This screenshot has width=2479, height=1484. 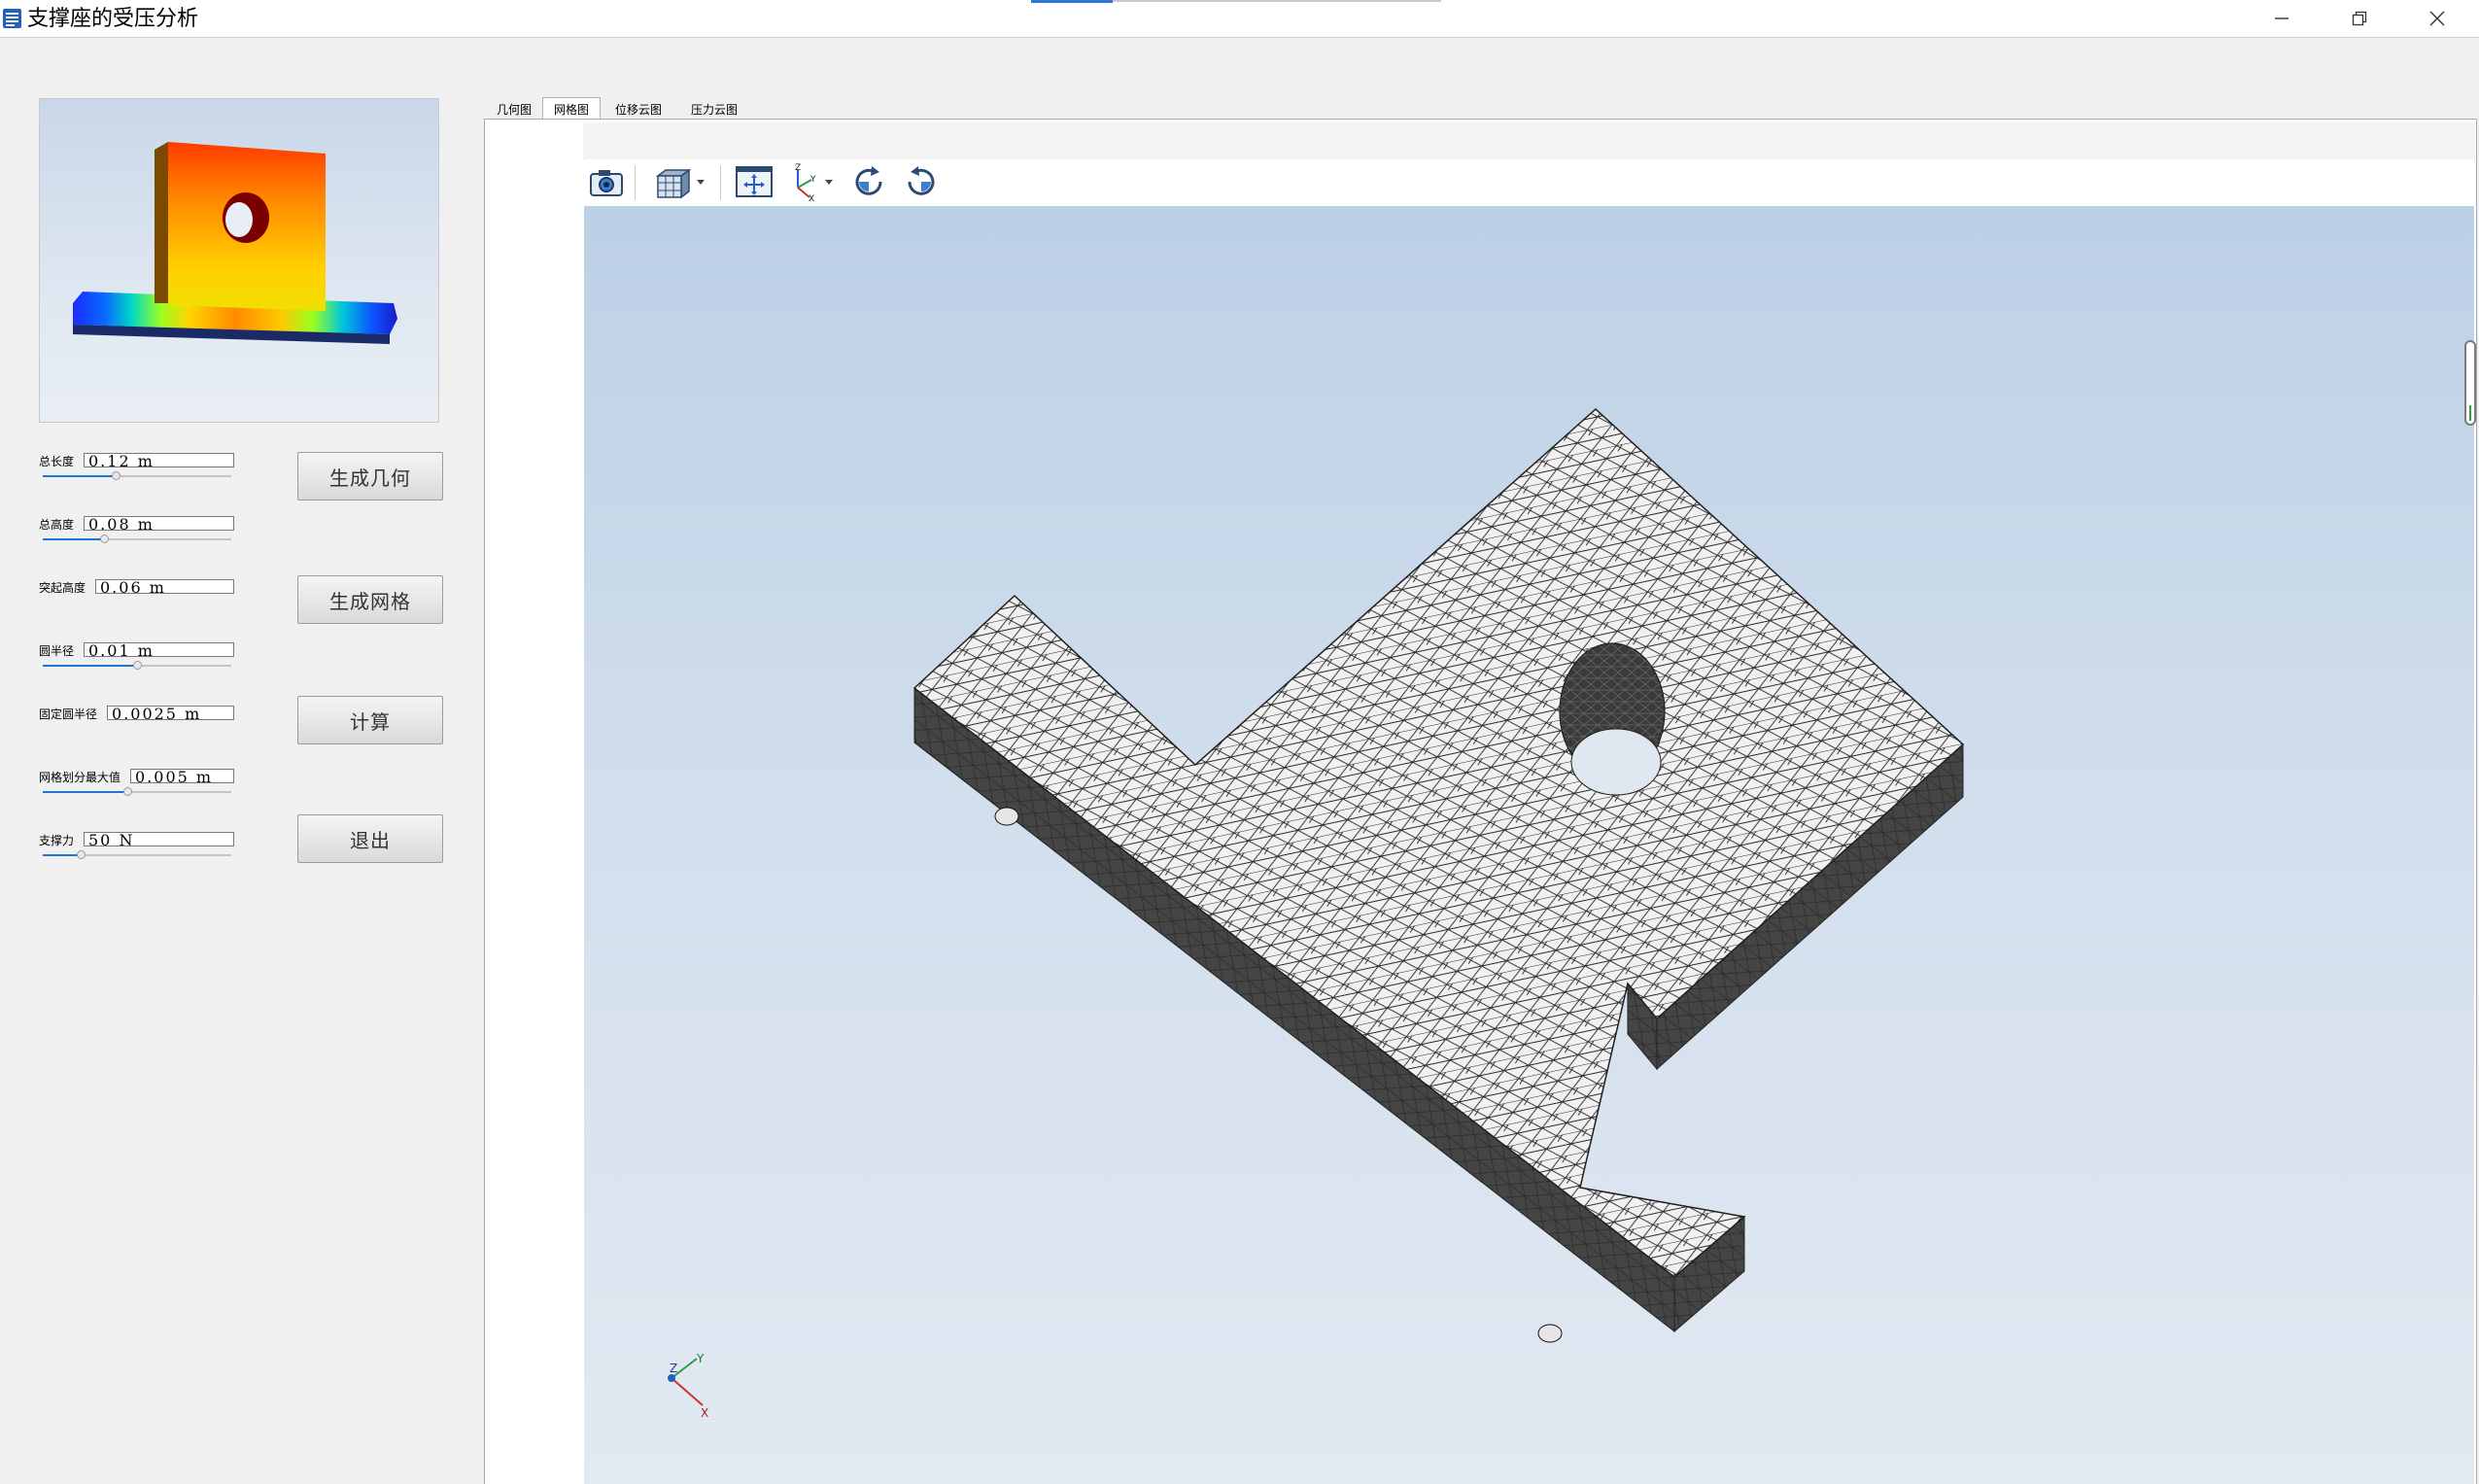 I want to click on param-label-total-length: 总长度, so click(x=57, y=461).